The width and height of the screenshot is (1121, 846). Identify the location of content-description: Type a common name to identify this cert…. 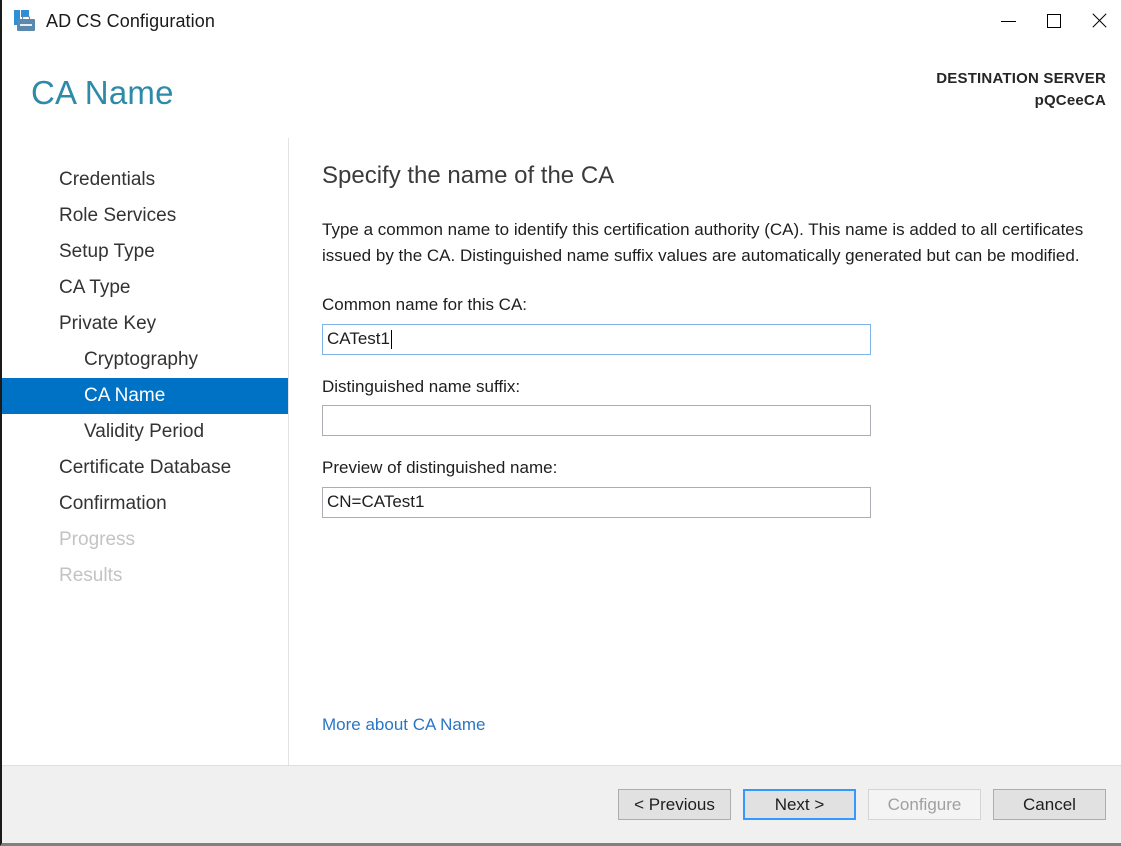
(703, 242).